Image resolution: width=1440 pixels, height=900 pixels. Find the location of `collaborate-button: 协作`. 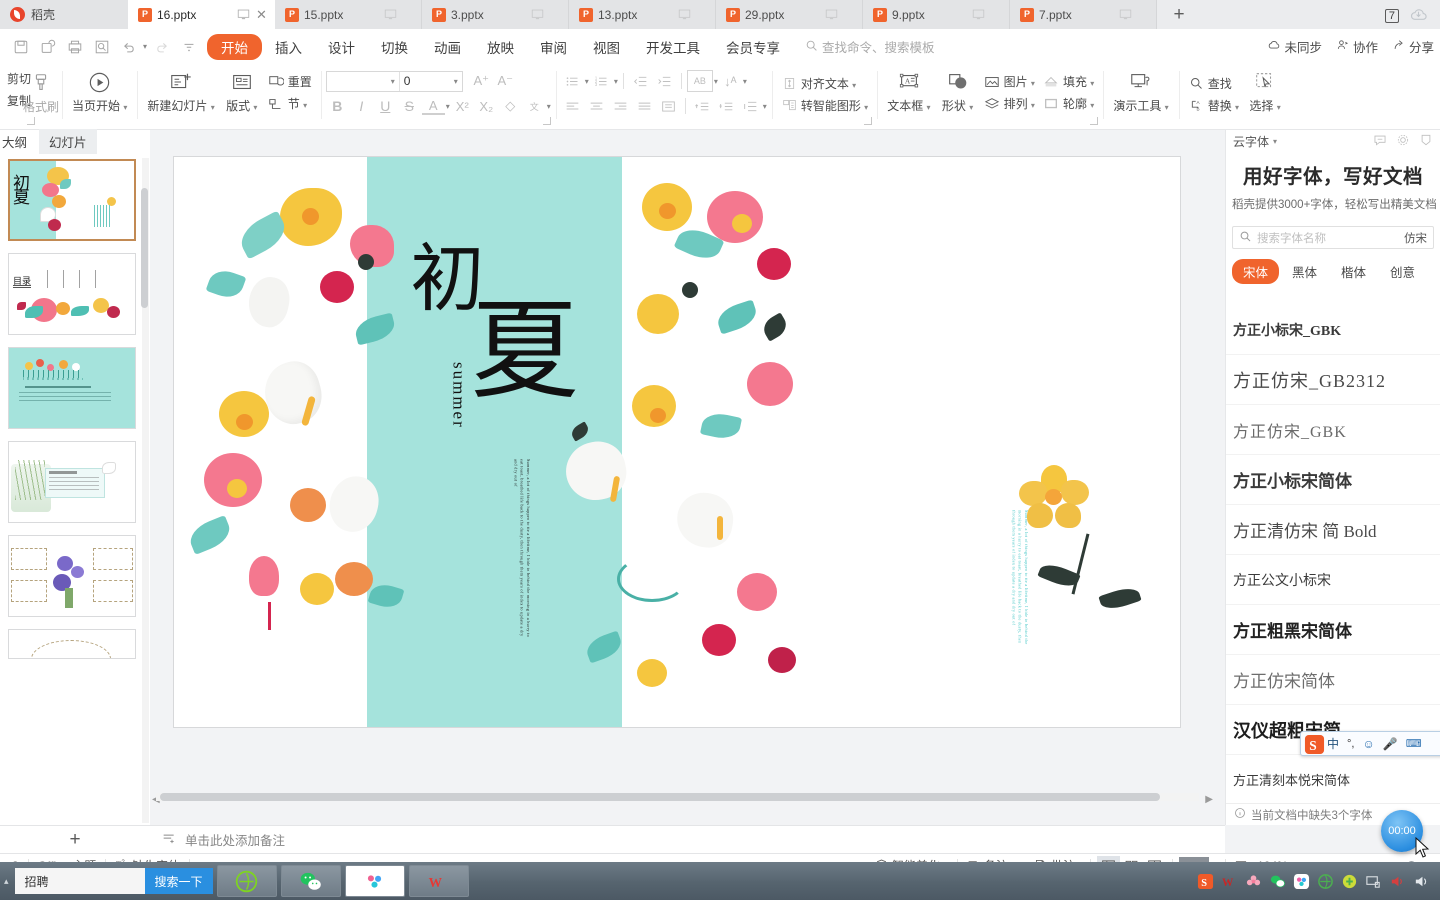

collaborate-button: 协作 is located at coordinates (1357, 46).